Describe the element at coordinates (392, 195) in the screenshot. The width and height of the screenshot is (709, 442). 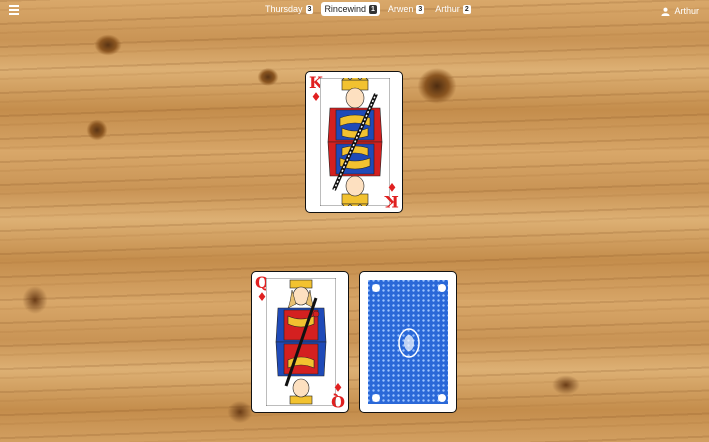
I see `card-corner: K ♦` at that location.